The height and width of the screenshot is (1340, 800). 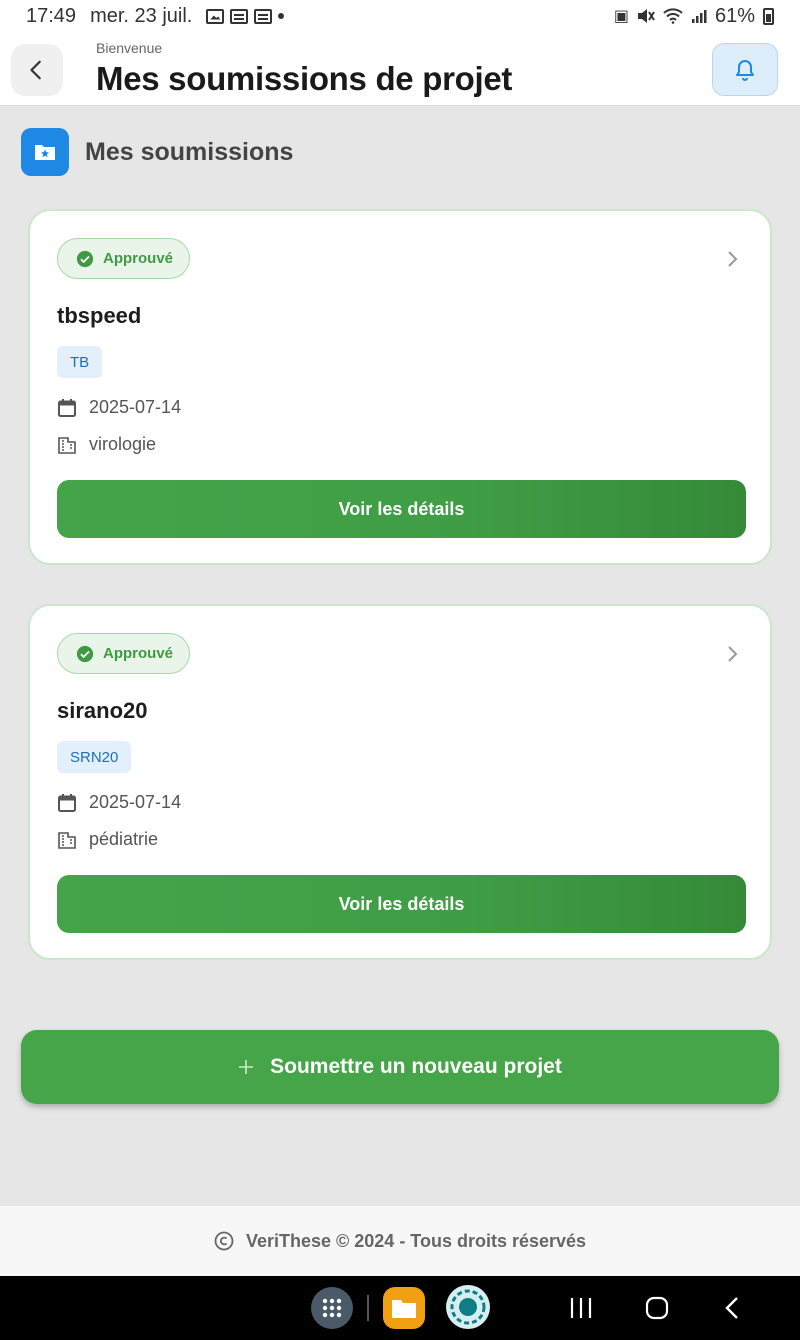 I want to click on section-title: Mes soumissions, so click(x=189, y=151).